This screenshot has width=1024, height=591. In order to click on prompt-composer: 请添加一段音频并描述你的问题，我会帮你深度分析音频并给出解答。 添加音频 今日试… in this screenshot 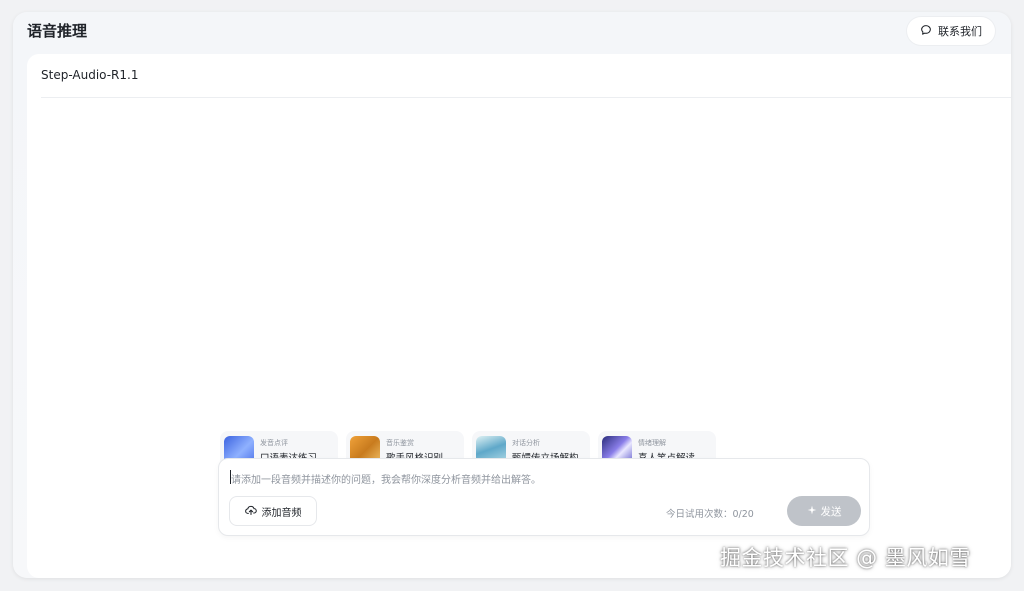, I will do `click(544, 497)`.